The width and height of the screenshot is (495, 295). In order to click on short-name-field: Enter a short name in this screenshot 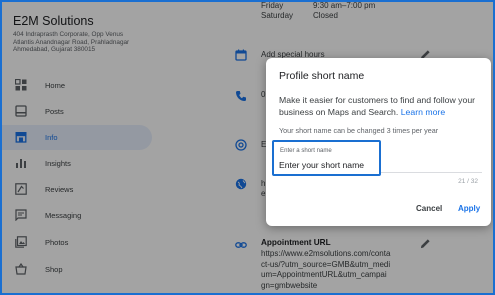, I will do `click(326, 158)`.